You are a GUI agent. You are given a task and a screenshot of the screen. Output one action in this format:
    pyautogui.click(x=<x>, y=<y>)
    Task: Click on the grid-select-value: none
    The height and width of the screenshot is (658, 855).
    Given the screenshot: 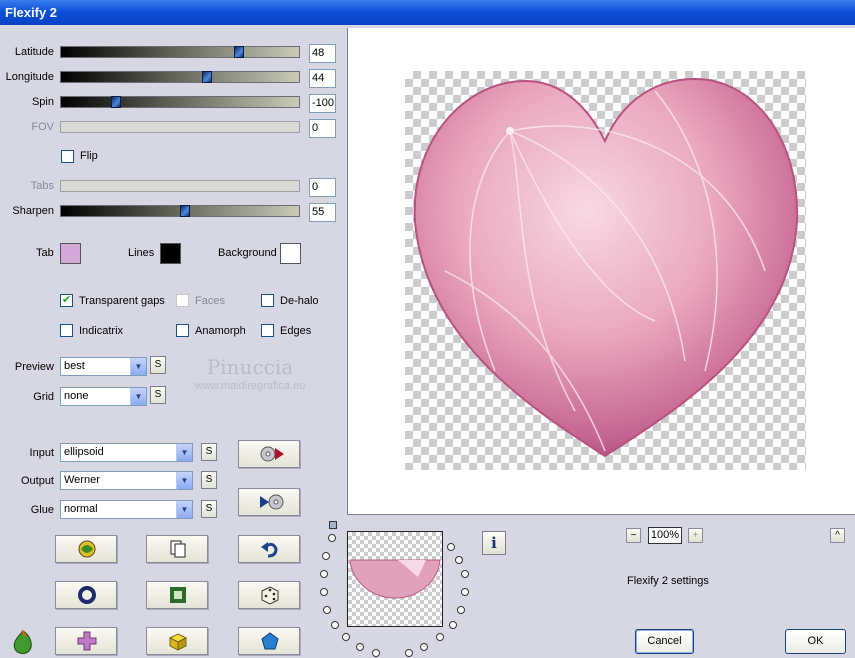 What is the action you would take?
    pyautogui.click(x=76, y=396)
    